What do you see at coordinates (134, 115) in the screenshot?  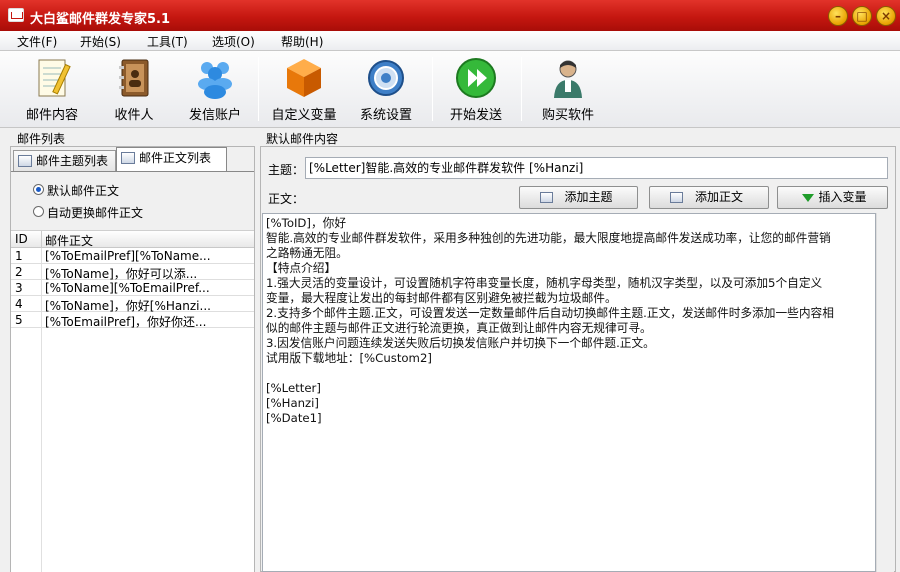 I see `recipients-label: 收件人` at bounding box center [134, 115].